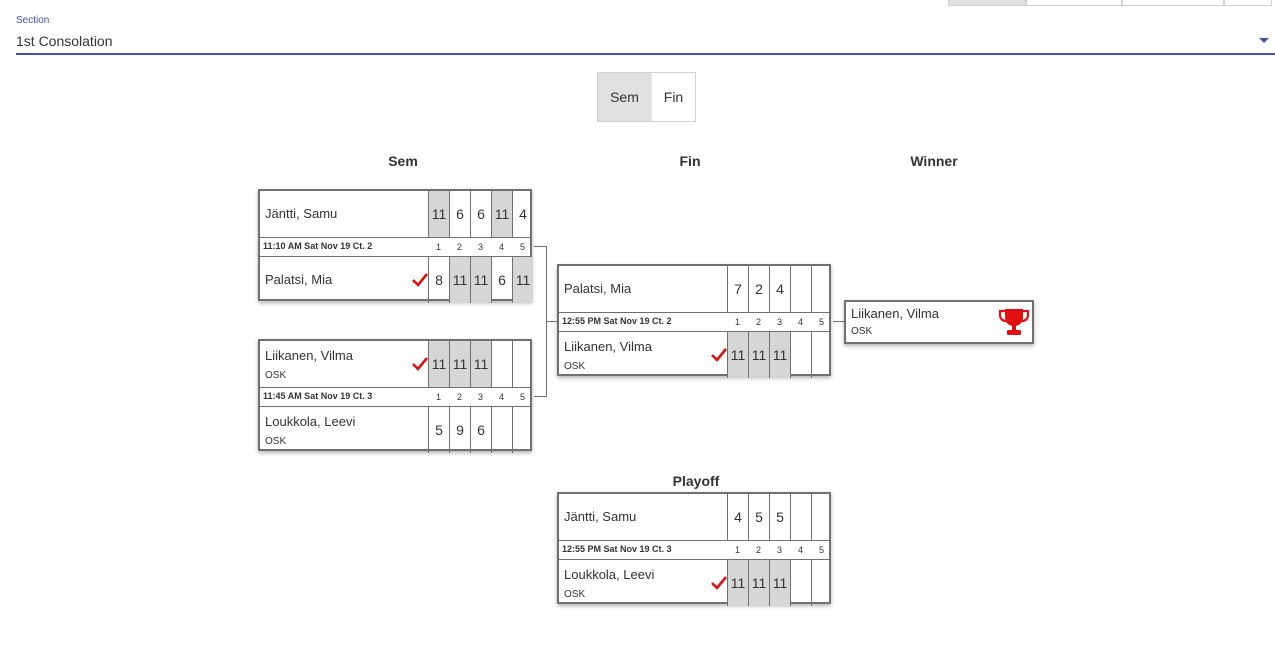 This screenshot has width=1275, height=657. What do you see at coordinates (617, 549) in the screenshot?
I see `match-time: 12:55 PM Sat Nov 19 Ct. 3` at bounding box center [617, 549].